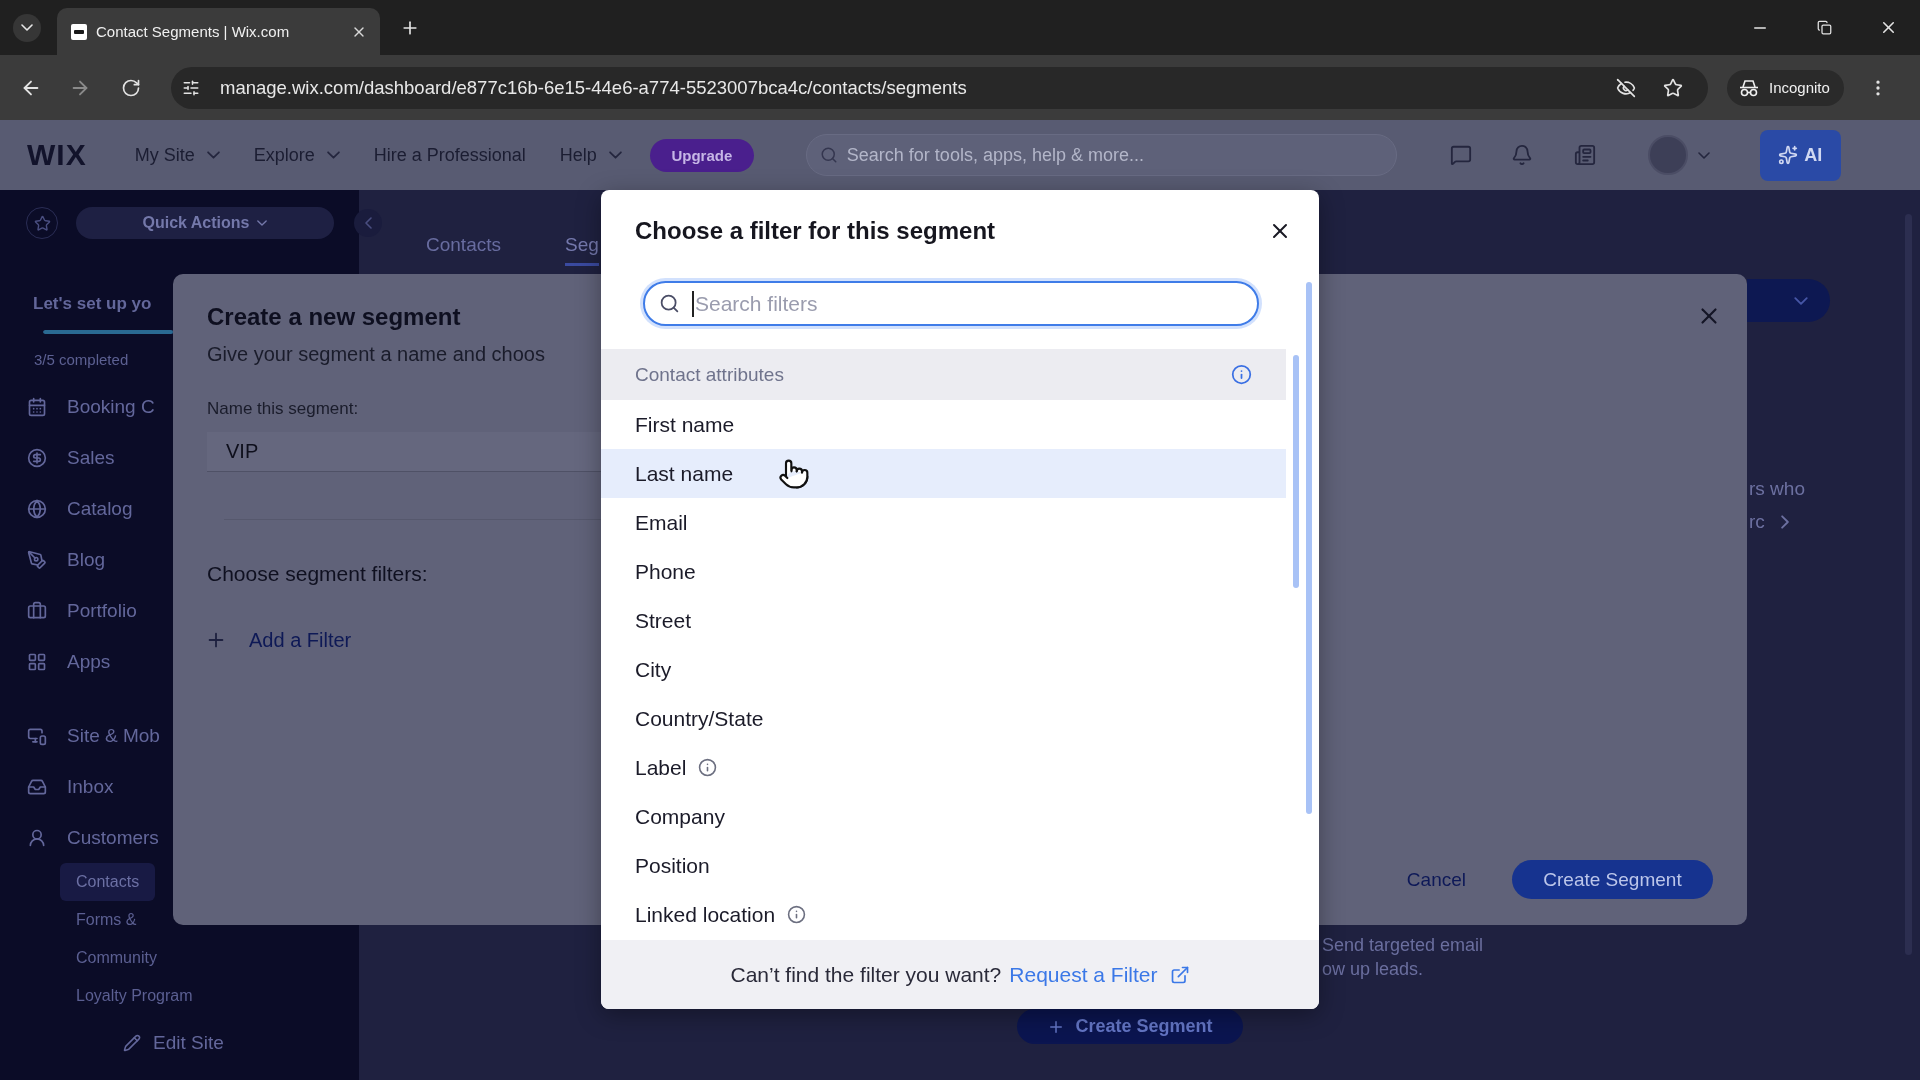 Image resolution: width=1920 pixels, height=1080 pixels. Describe the element at coordinates (191, 87) in the screenshot. I see `sliders-icon` at that location.